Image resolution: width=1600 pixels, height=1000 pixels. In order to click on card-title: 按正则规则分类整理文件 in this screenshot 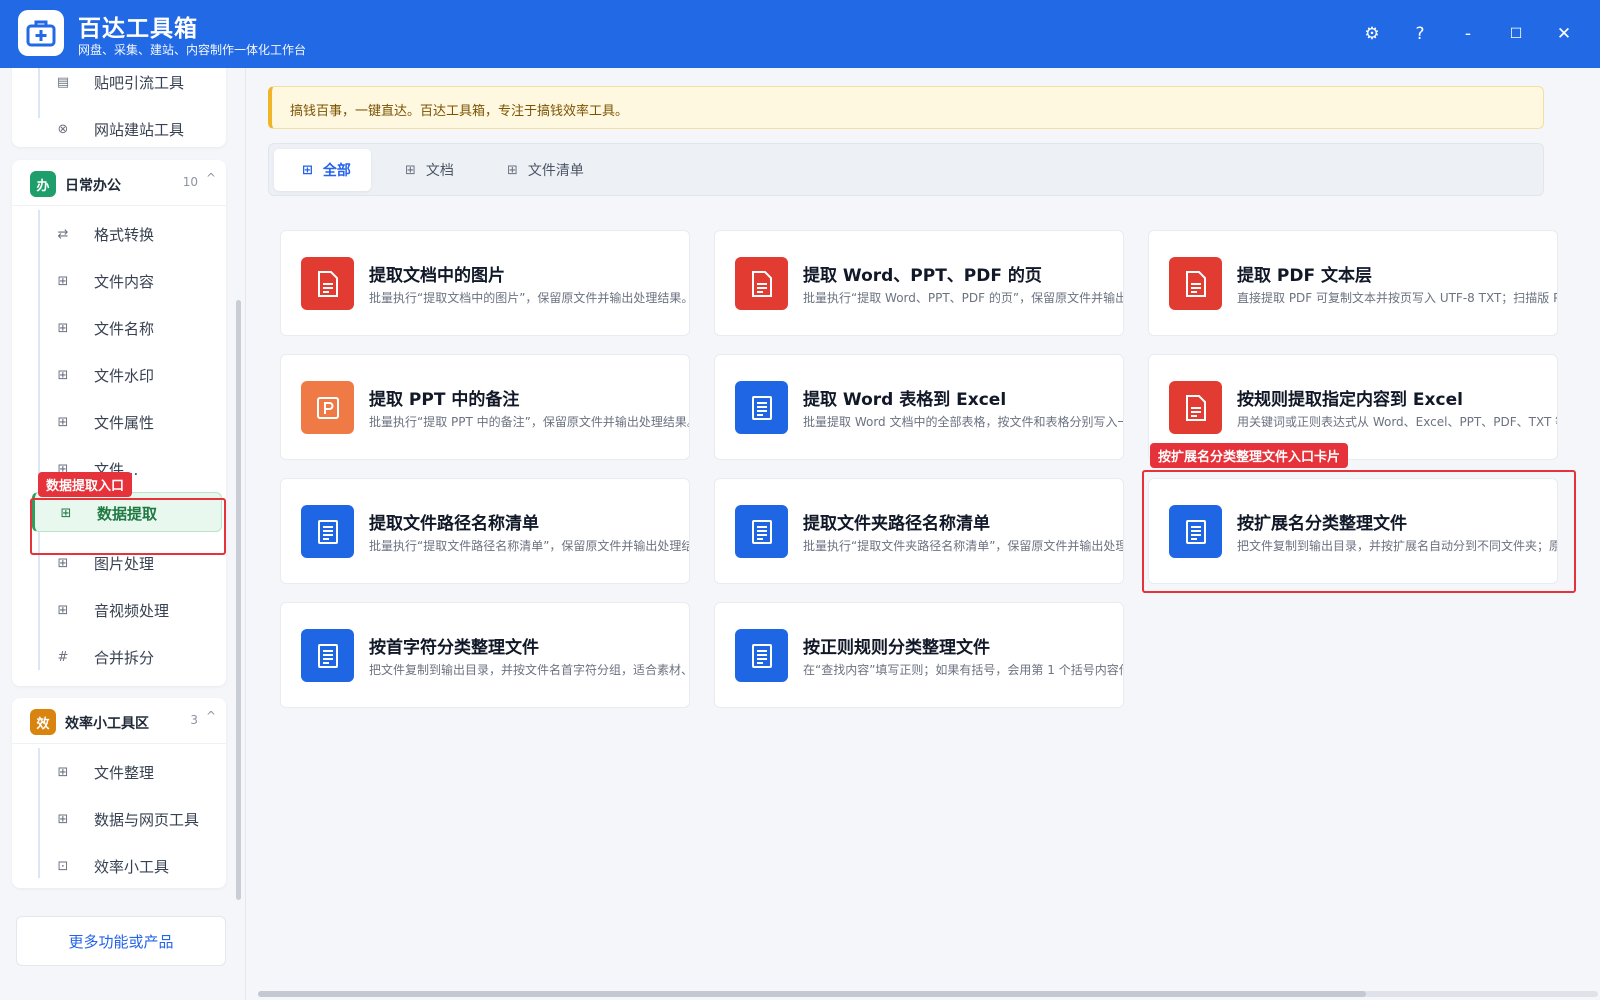, I will do `click(896, 648)`.